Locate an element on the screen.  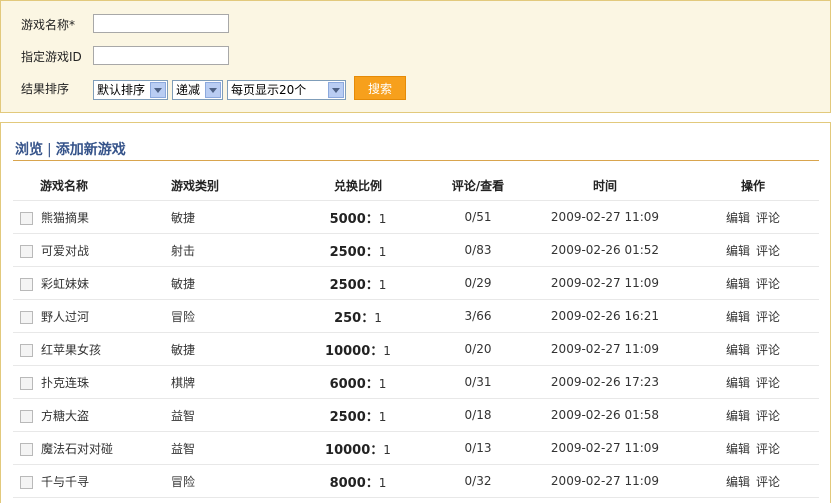
add-game-link: 添加新游戏 is located at coordinates (91, 150).